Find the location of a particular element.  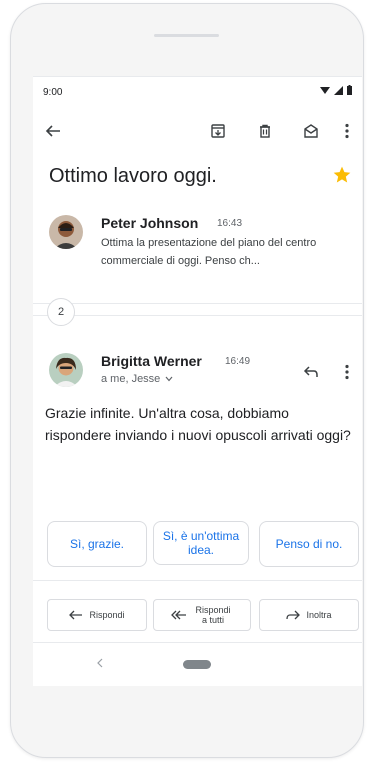

forward-button: Inoltra is located at coordinates (309, 615).